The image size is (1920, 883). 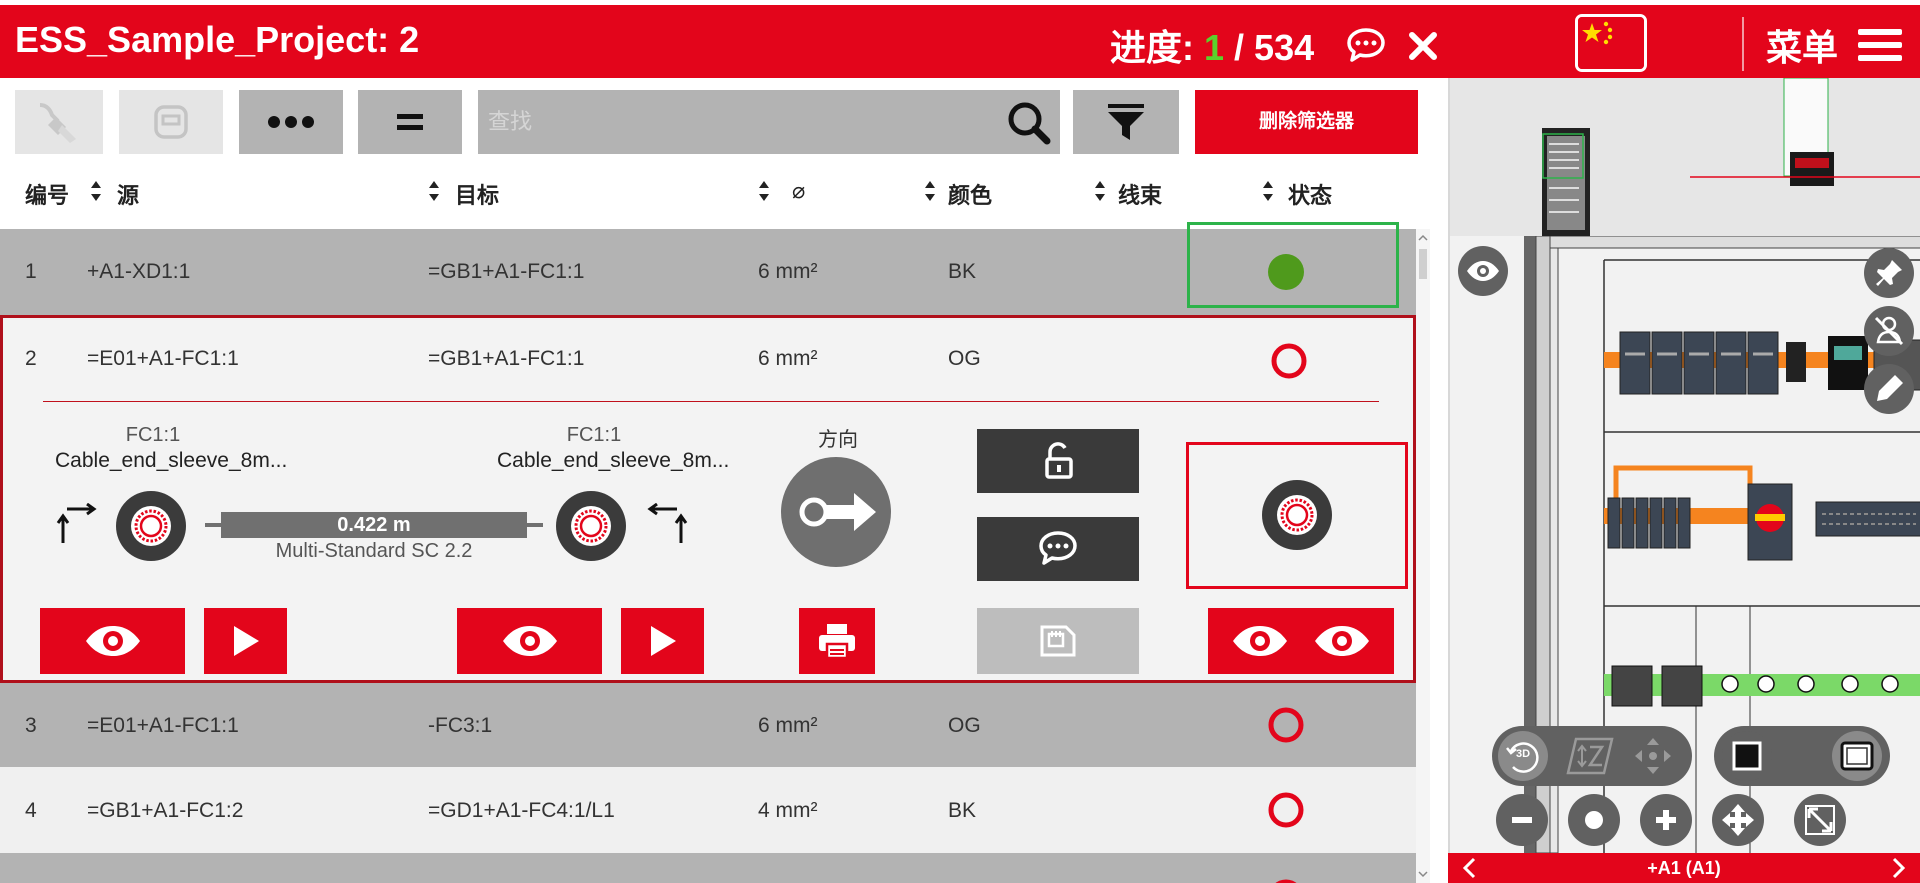 I want to click on prev-location-icon, so click(x=1470, y=868).